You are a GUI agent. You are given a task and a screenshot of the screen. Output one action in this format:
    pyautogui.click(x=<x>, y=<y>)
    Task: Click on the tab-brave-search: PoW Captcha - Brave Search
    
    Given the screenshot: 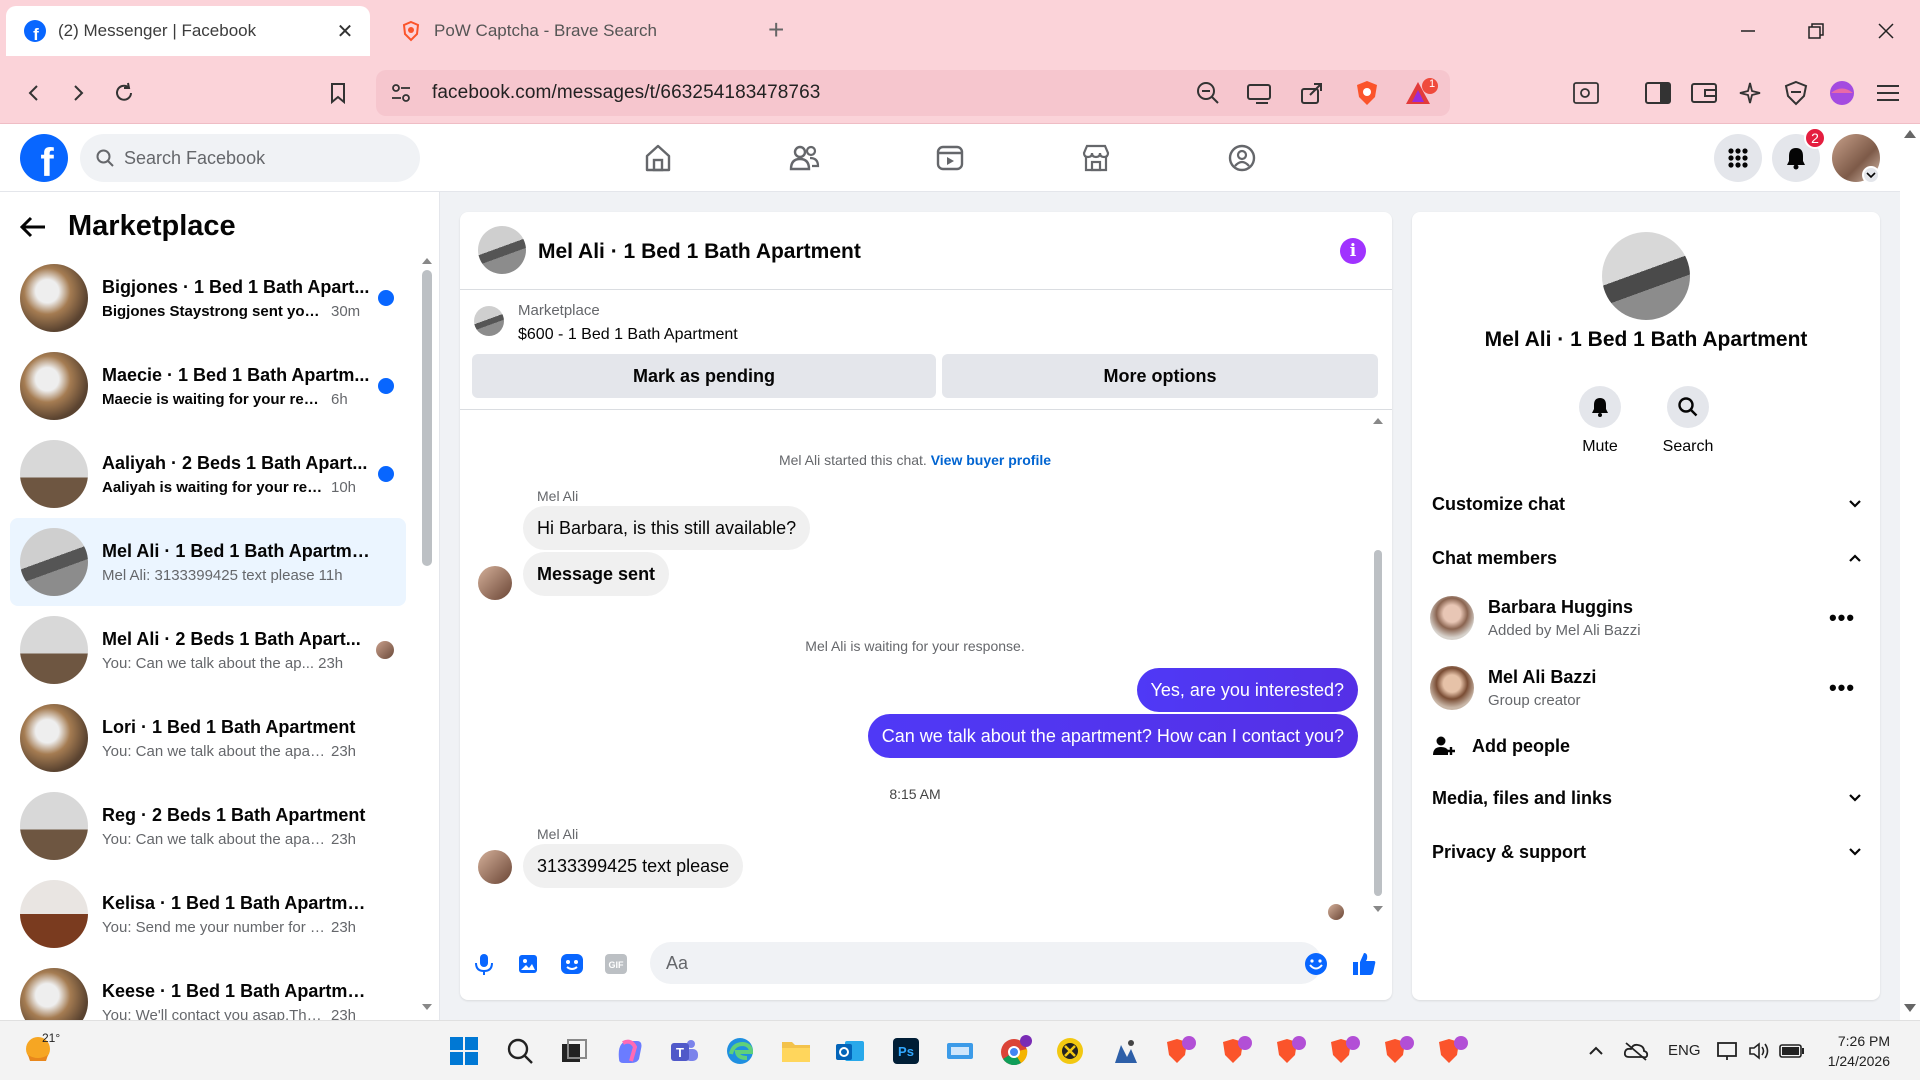 What is the action you would take?
    pyautogui.click(x=570, y=31)
    